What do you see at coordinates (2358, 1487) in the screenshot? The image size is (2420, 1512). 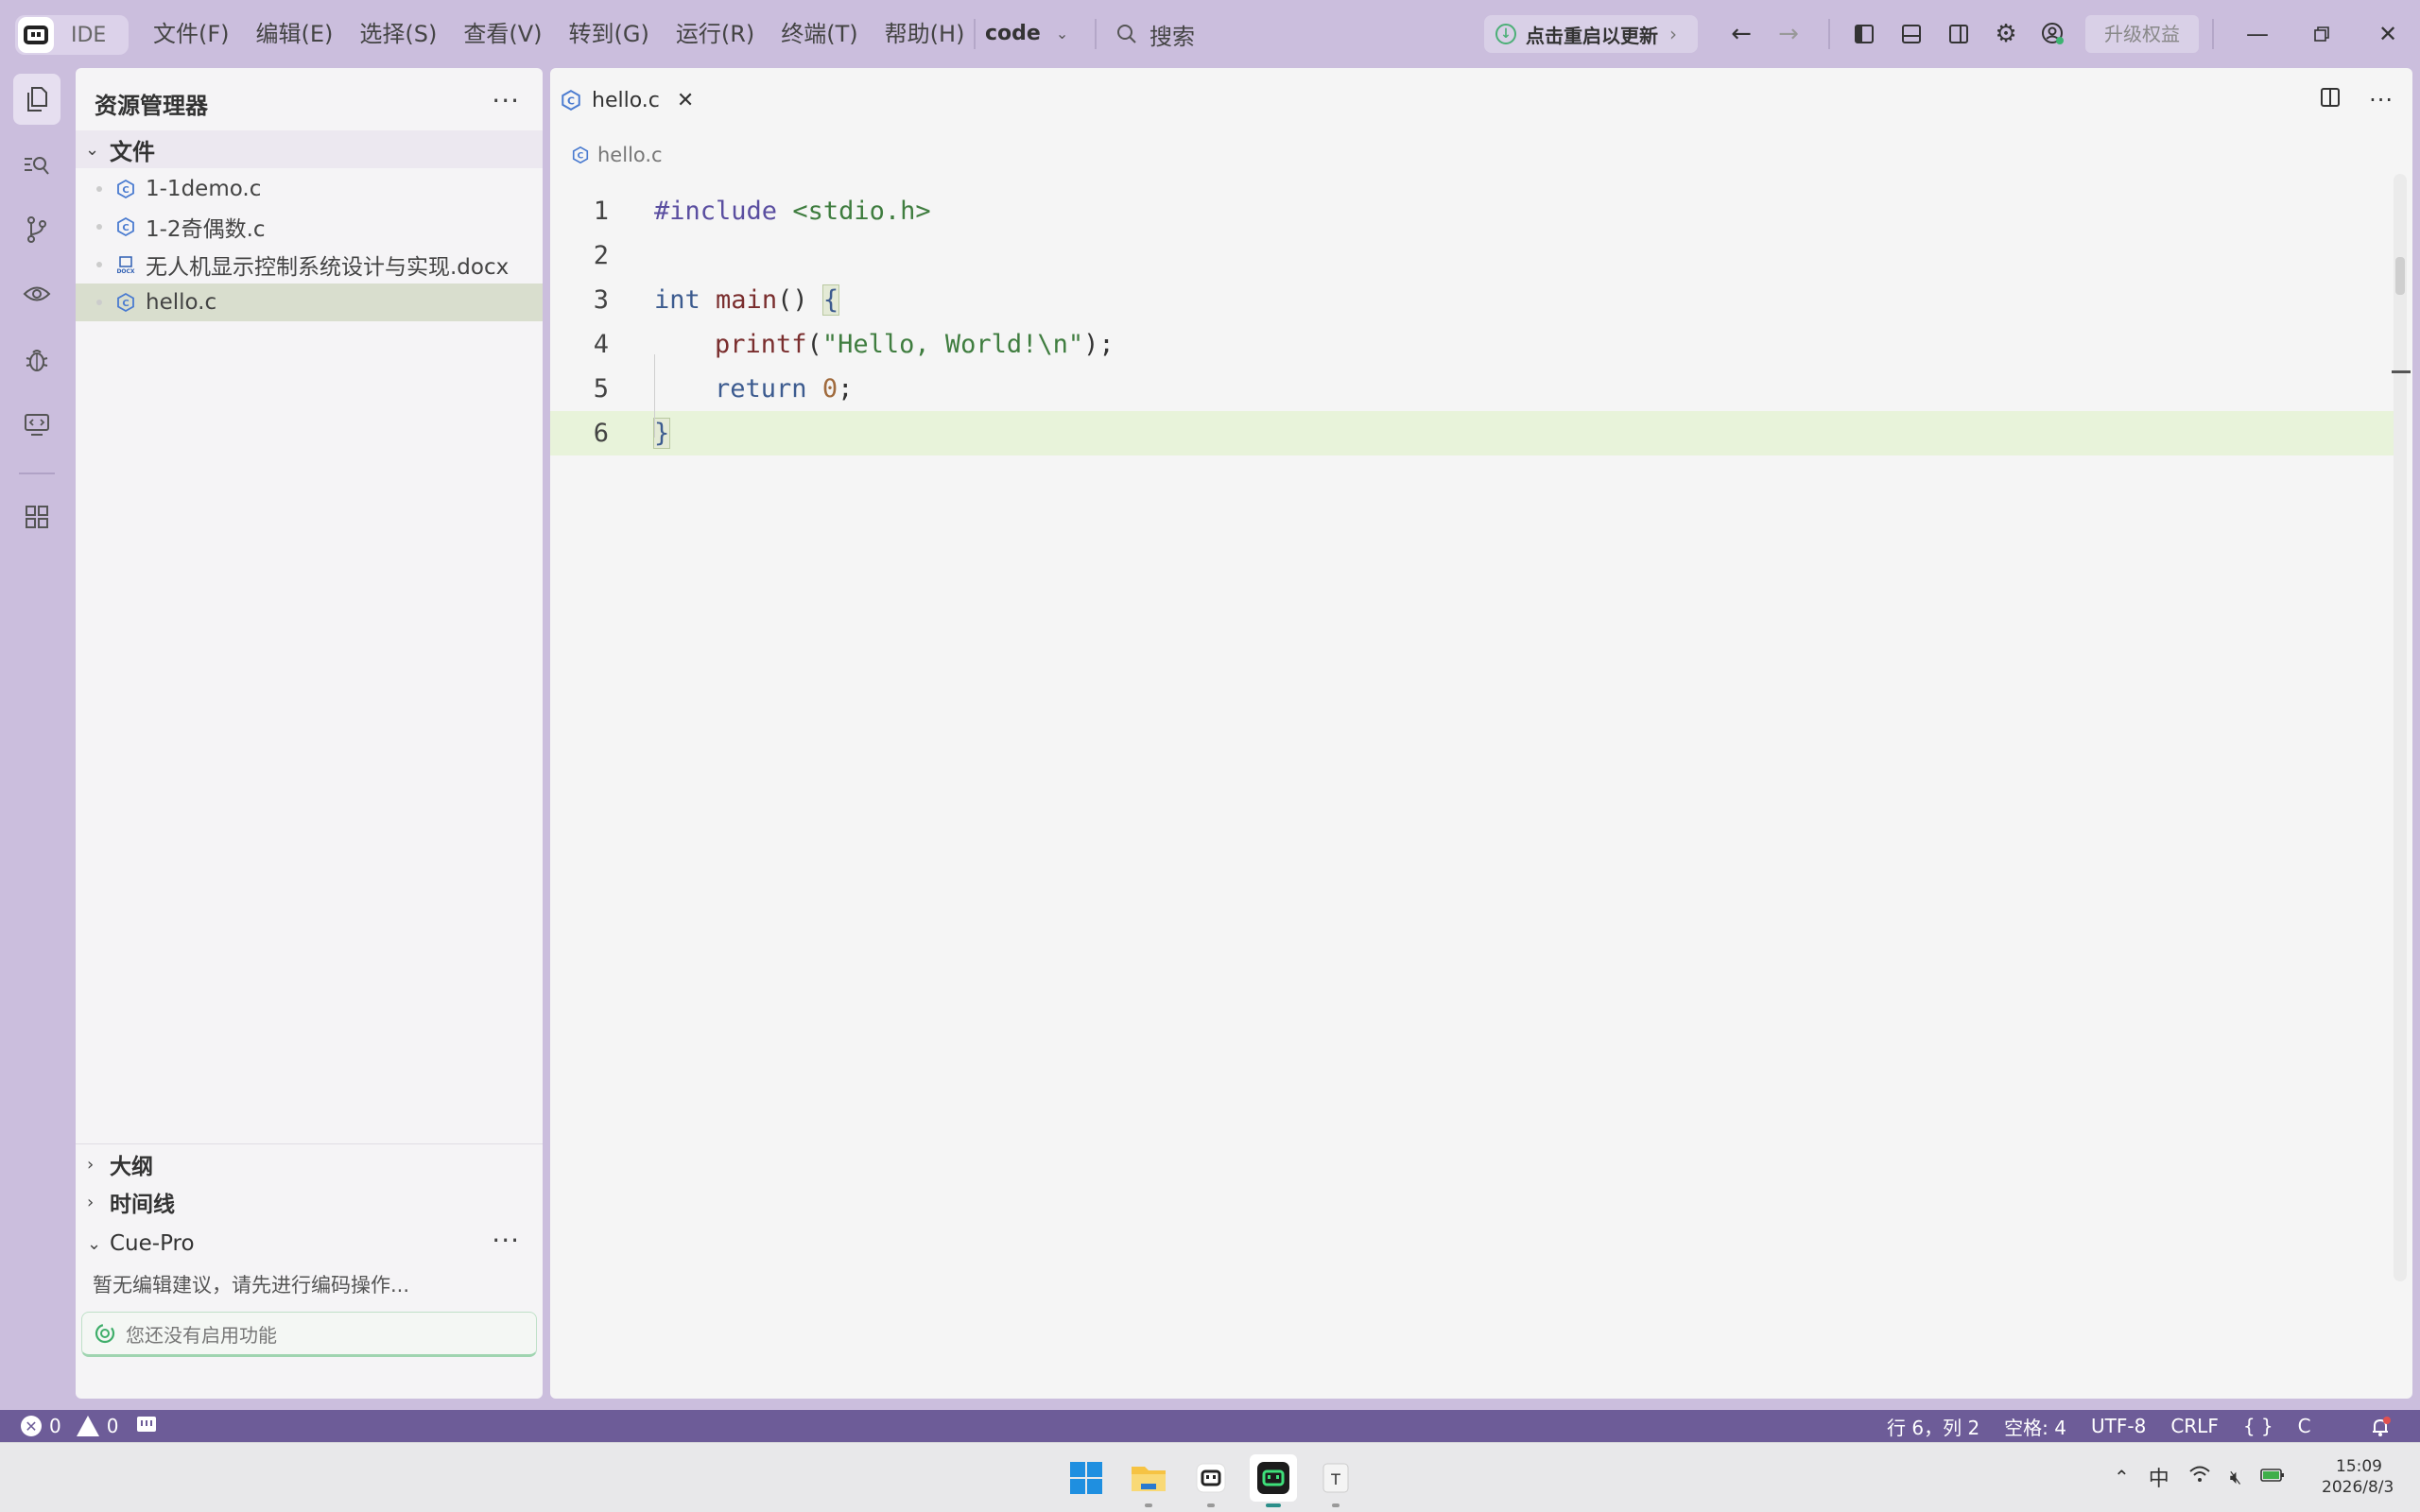 I see `clock-date: 2026/8/3` at bounding box center [2358, 1487].